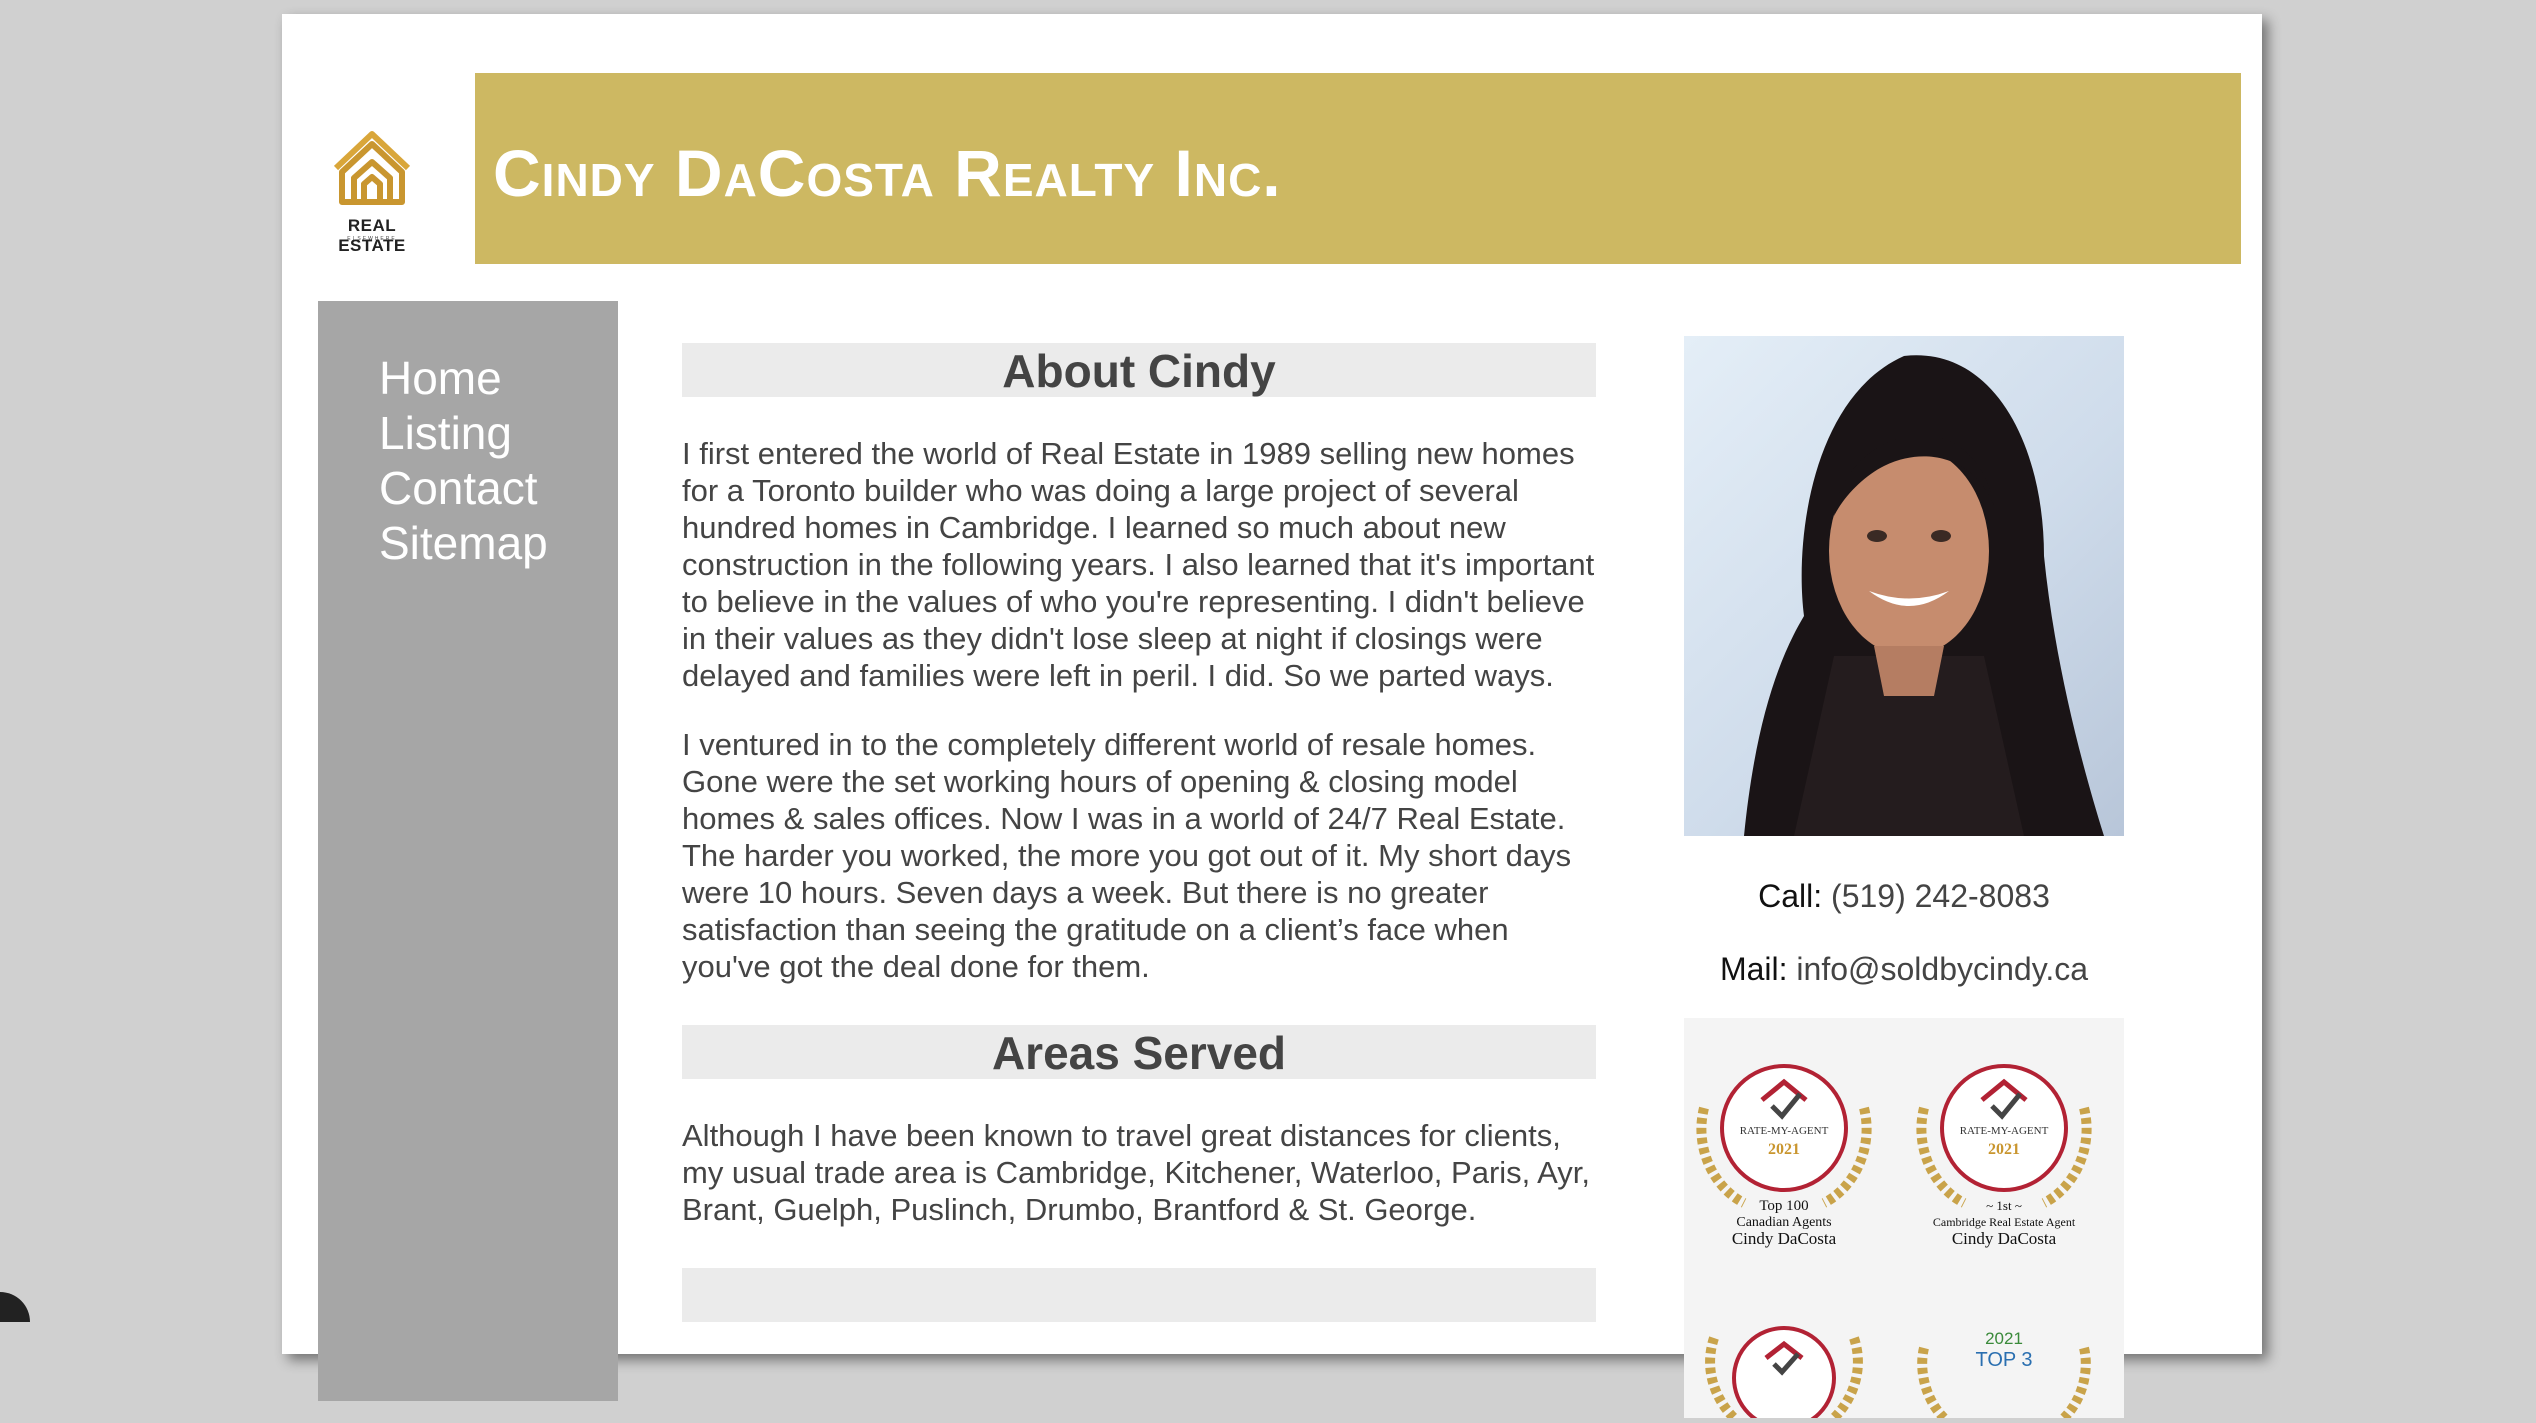  I want to click on contact-mail: Mail: info@soldbycindy.ca, so click(1904, 969).